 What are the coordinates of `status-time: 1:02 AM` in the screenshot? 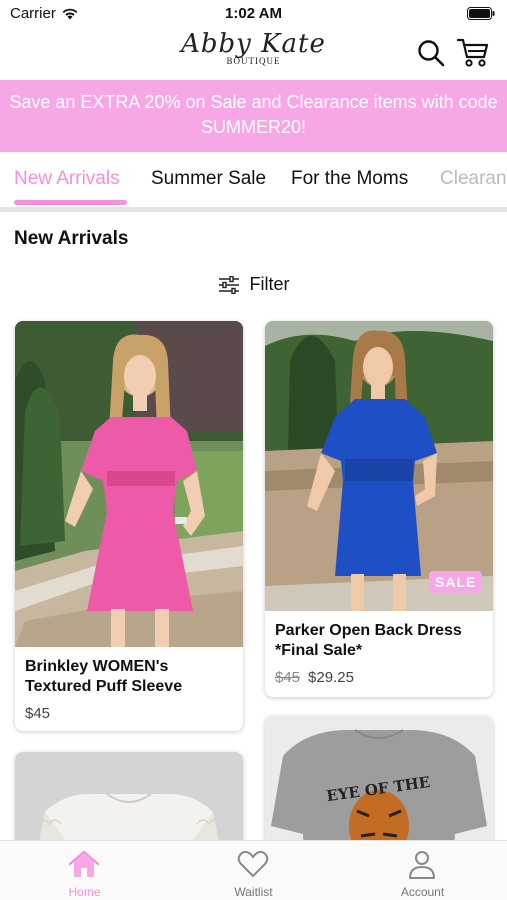 It's located at (253, 13).